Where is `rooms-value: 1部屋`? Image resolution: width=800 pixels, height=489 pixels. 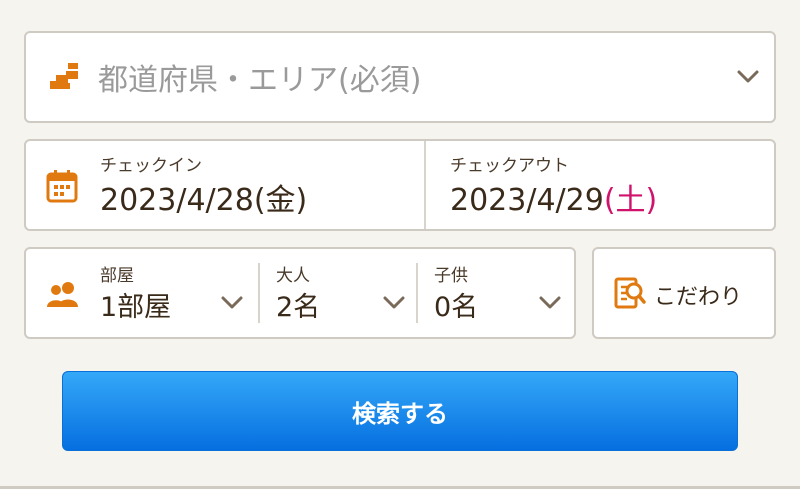
rooms-value: 1部屋 is located at coordinates (136, 307).